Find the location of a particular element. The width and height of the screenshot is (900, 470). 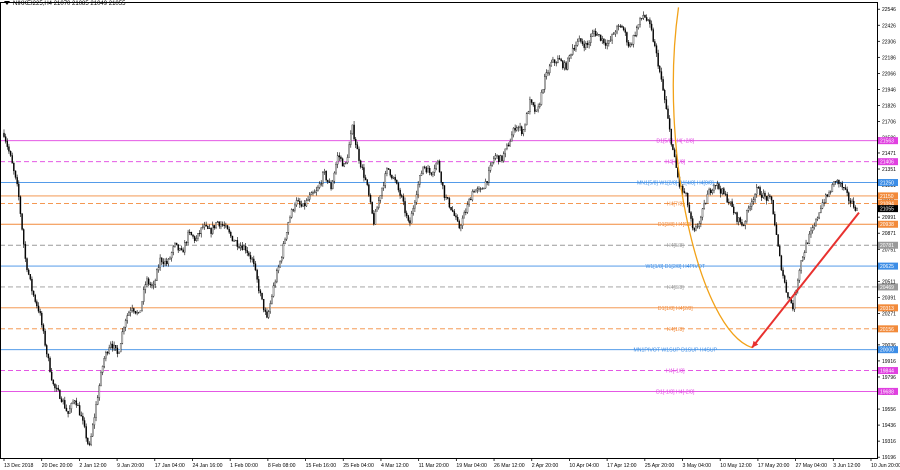

fibo-curve is located at coordinates (712, 178).